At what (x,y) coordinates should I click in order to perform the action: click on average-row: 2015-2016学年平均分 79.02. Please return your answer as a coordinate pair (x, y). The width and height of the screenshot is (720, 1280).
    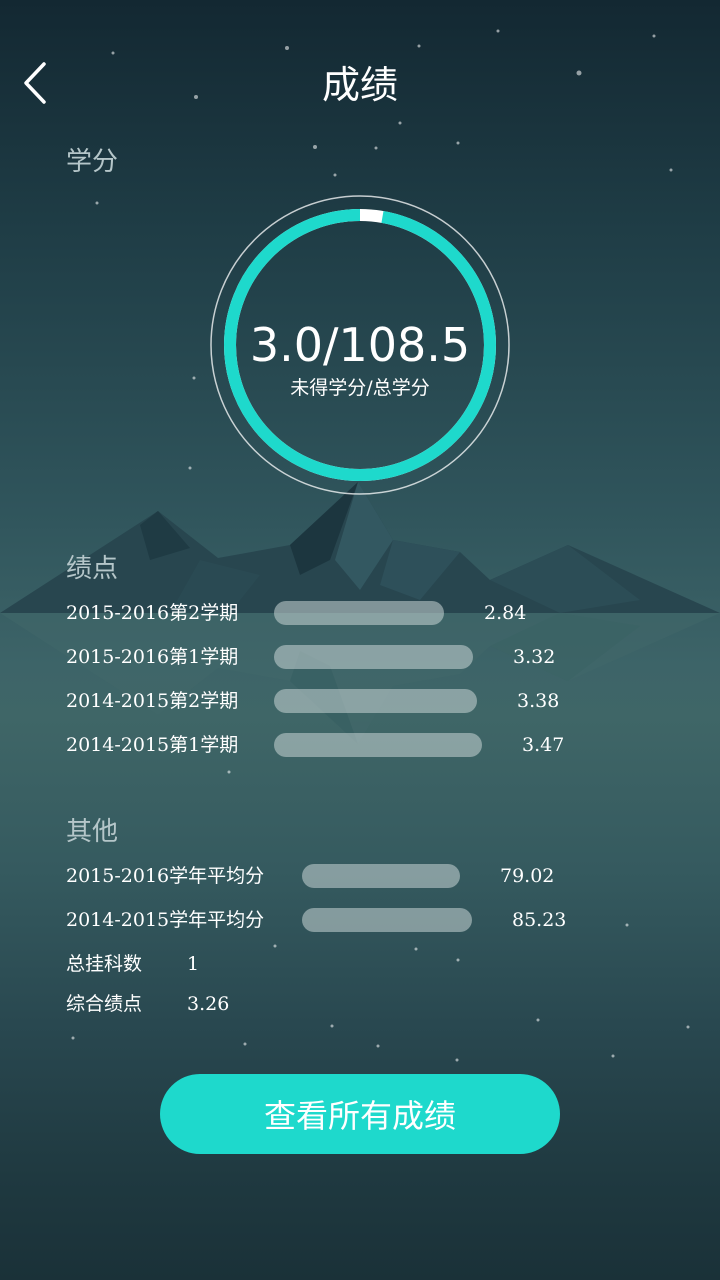
    Looking at the image, I should click on (360, 876).